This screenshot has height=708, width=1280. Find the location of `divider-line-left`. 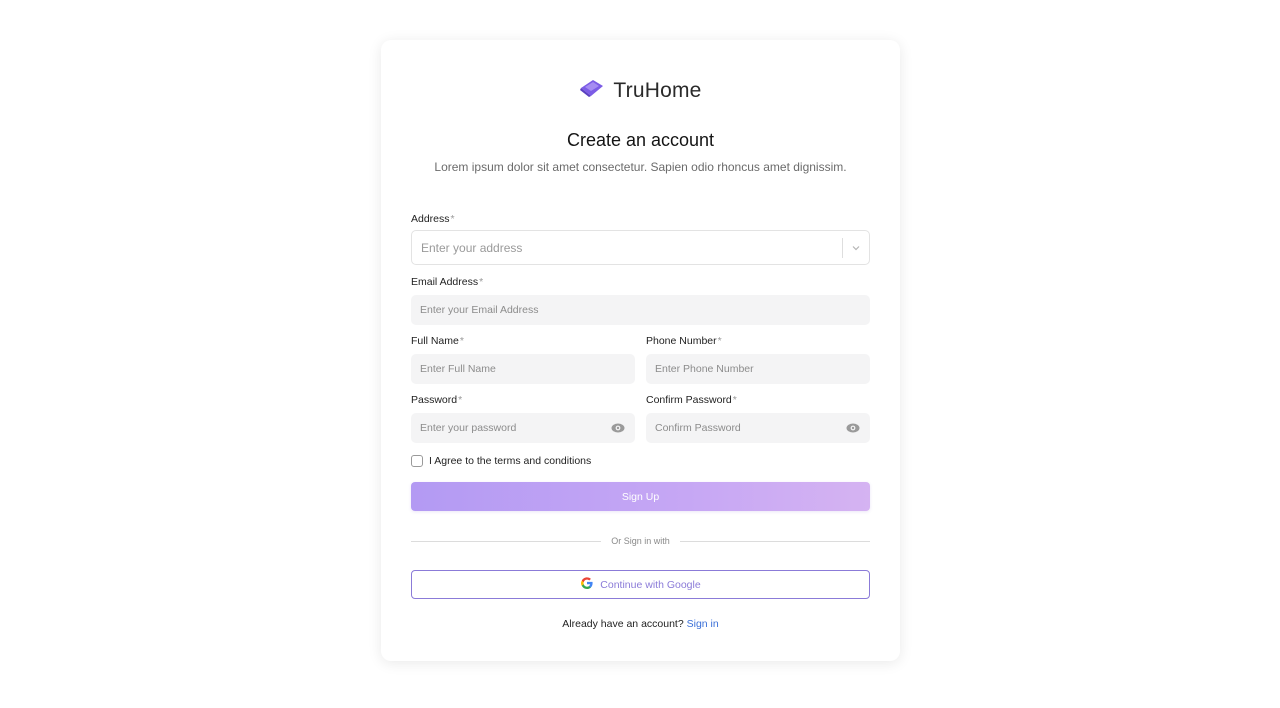

divider-line-left is located at coordinates (506, 541).